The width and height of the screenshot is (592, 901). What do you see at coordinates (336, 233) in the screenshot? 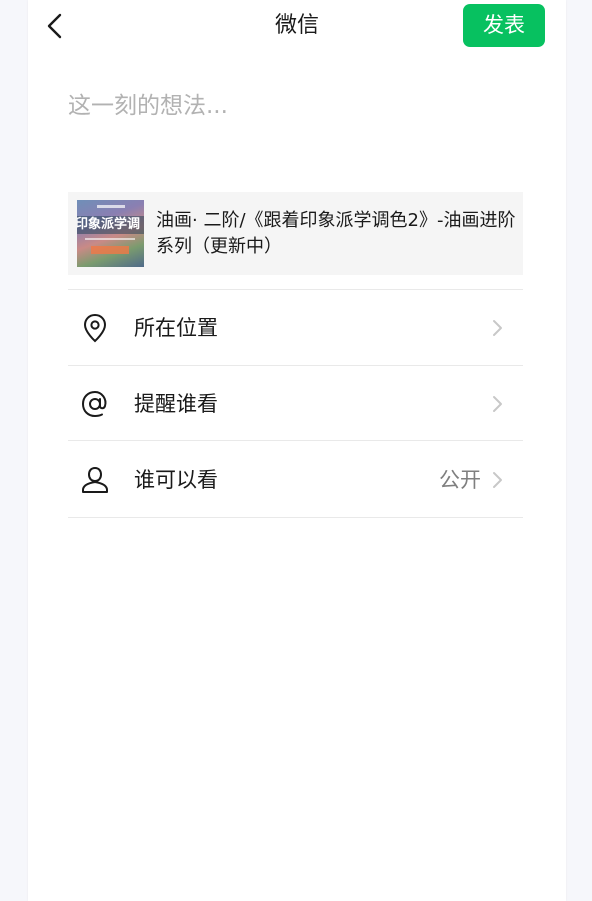
I see `shared-link-title: 油画· 二阶/《跟着印象派学调色2》-油画进阶系列（更新中）` at bounding box center [336, 233].